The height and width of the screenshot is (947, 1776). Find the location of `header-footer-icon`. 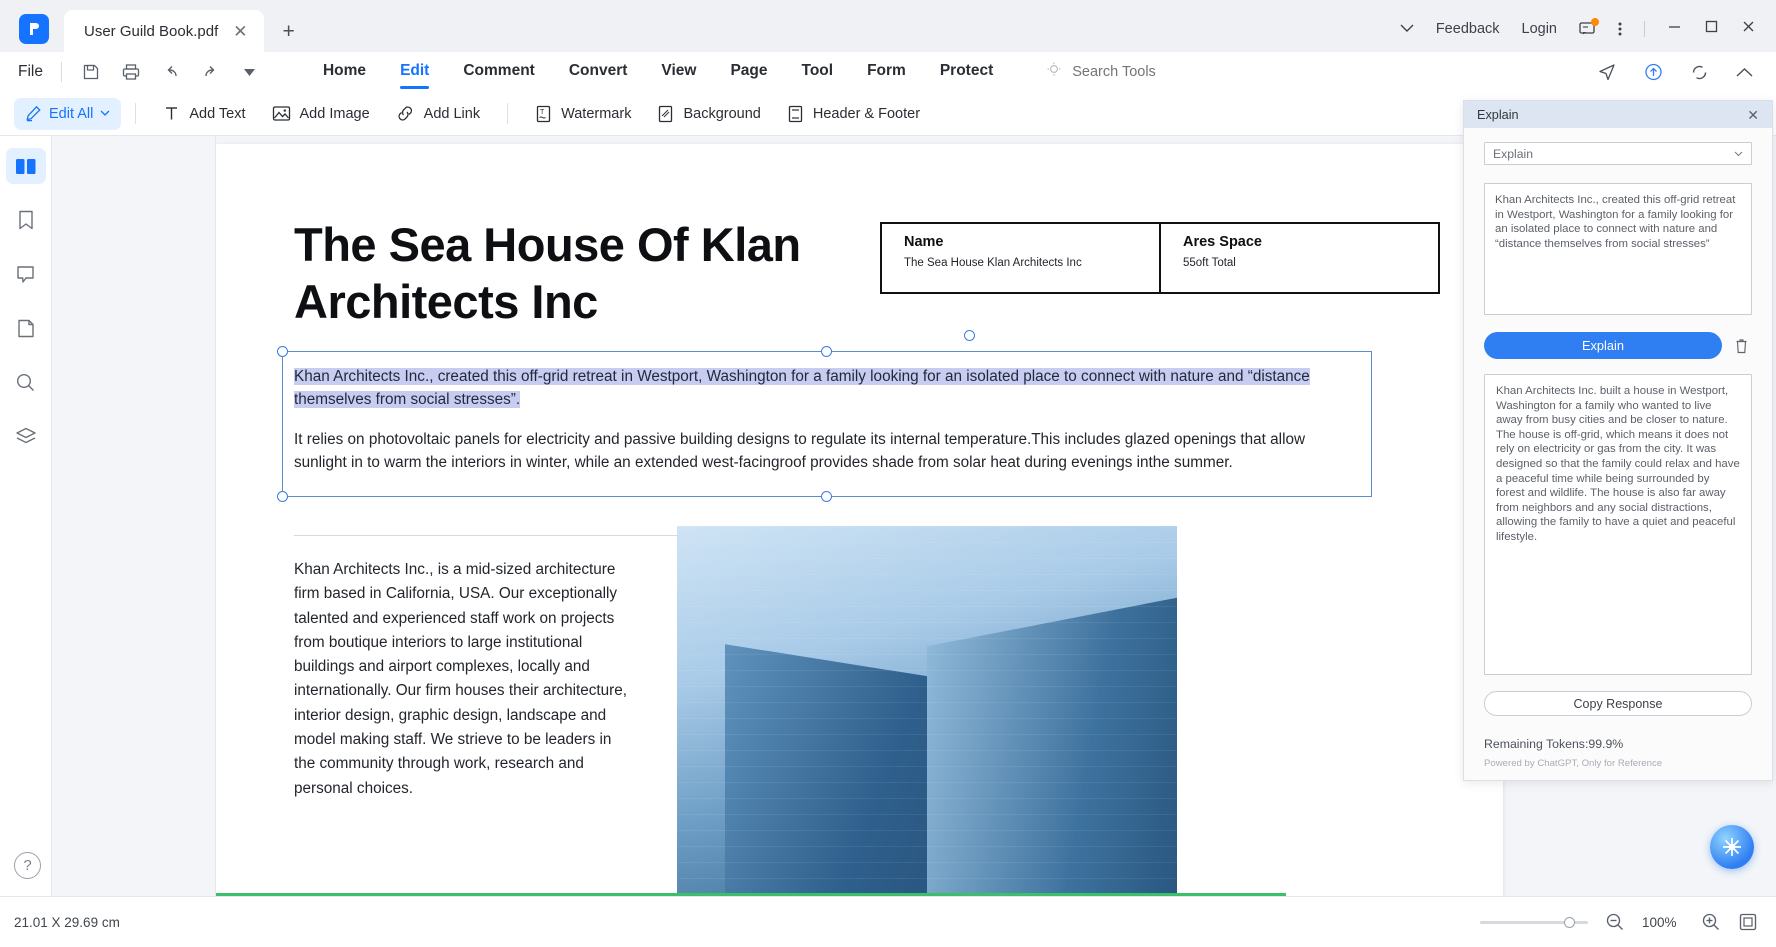

header-footer-icon is located at coordinates (795, 113).